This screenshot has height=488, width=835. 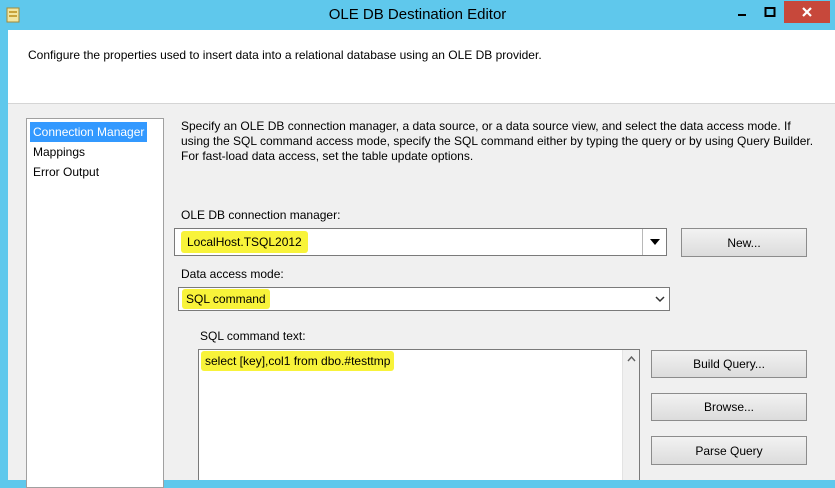 What do you see at coordinates (95, 152) in the screenshot?
I see `nav-item-mappings: Mappings` at bounding box center [95, 152].